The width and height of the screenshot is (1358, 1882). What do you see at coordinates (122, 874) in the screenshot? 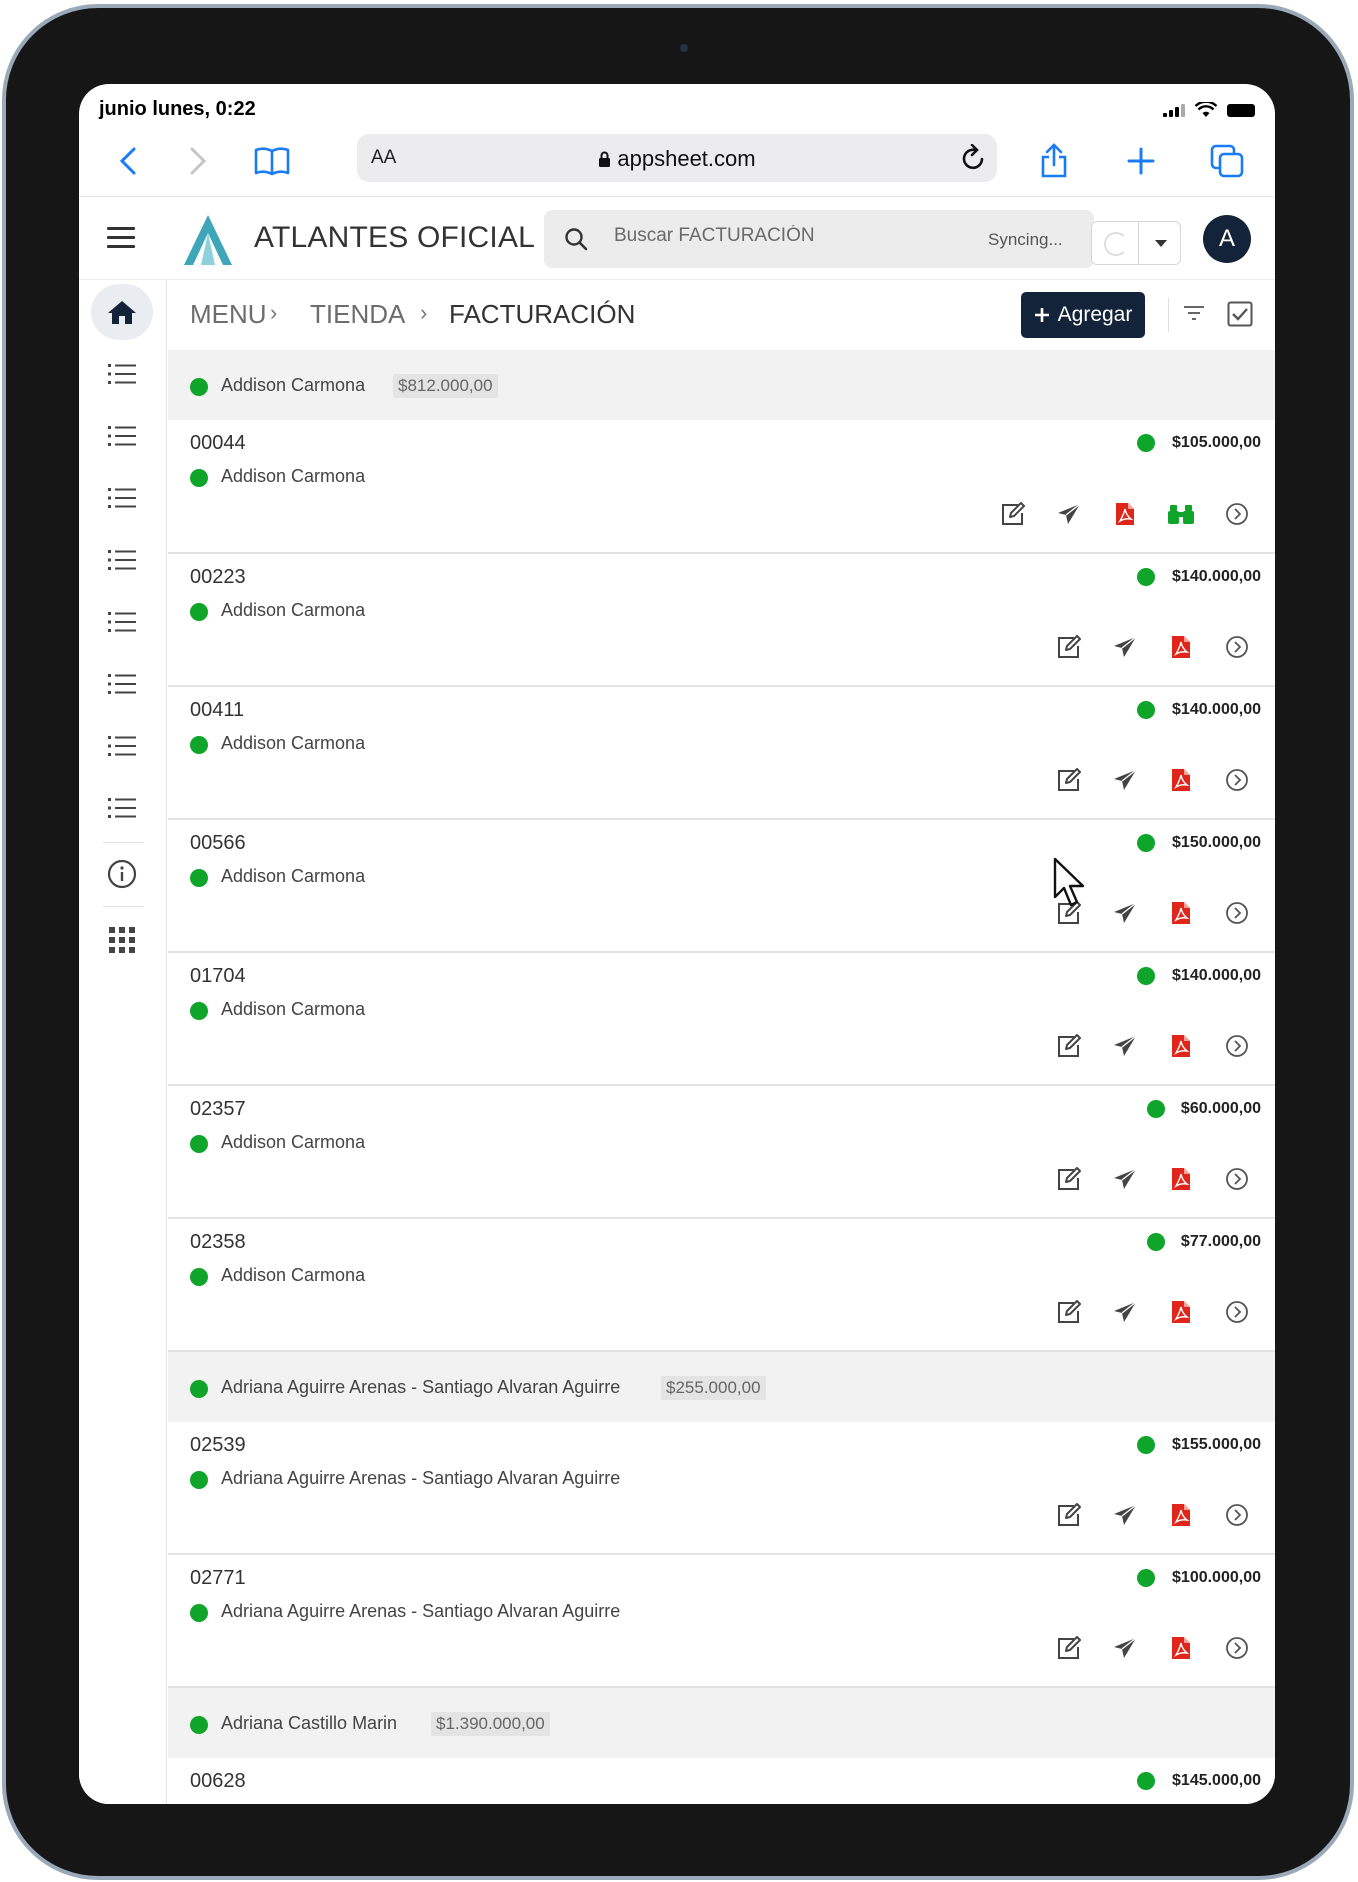
I see `sidebar-item-info` at bounding box center [122, 874].